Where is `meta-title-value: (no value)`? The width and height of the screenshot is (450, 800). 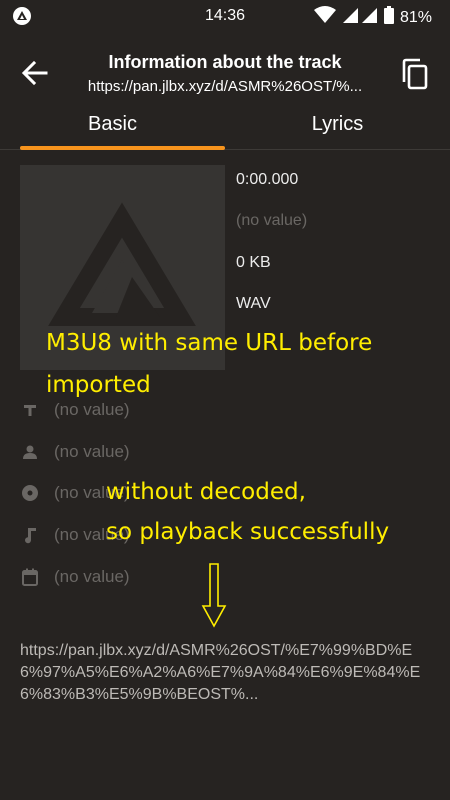
meta-title-value: (no value) is located at coordinates (92, 409).